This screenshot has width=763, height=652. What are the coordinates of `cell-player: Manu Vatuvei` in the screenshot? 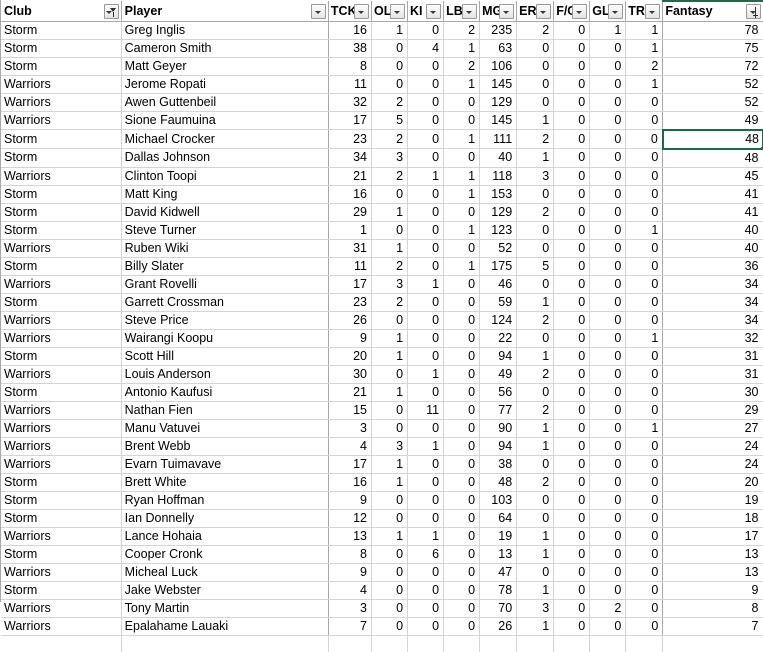 It's located at (225, 428).